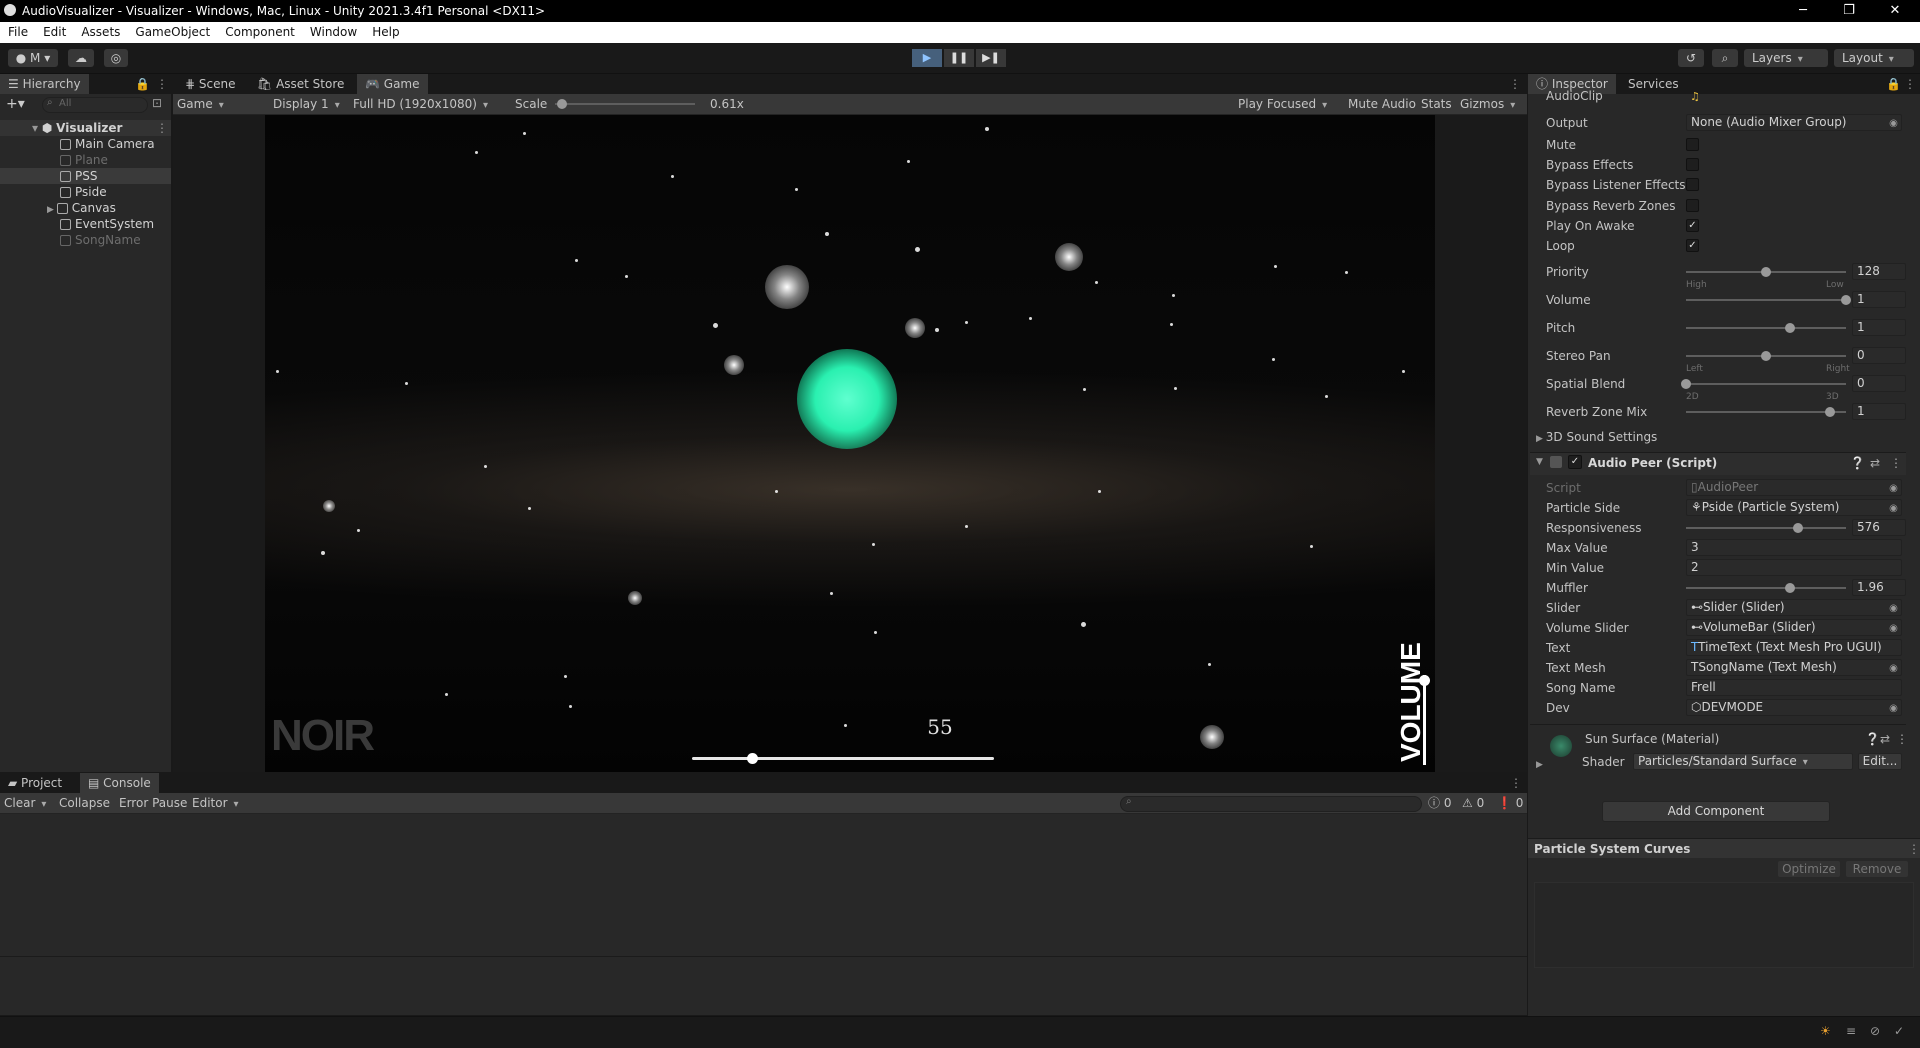 This screenshot has width=1920, height=1048. I want to click on display-dropdown: Display 1, so click(306, 104).